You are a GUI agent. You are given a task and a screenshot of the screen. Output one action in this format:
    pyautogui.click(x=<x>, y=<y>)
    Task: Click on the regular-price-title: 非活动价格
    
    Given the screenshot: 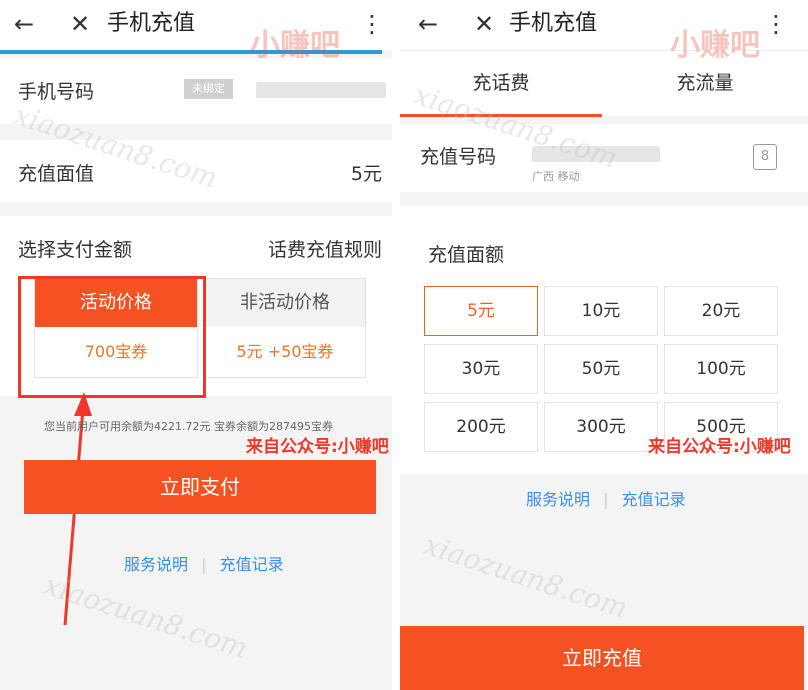 What is the action you would take?
    pyautogui.click(x=285, y=303)
    